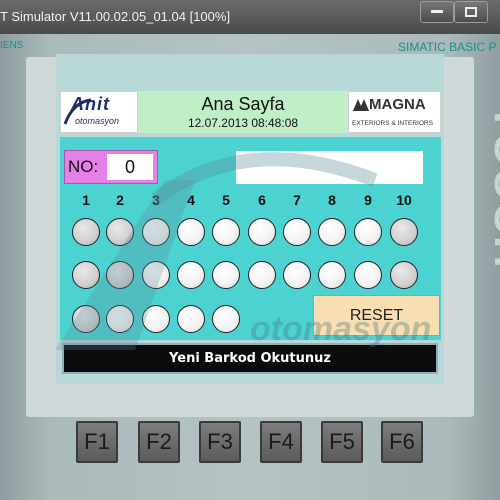 The image size is (500, 500). I want to click on anit-logo: Anit otomasyon, so click(99, 112).